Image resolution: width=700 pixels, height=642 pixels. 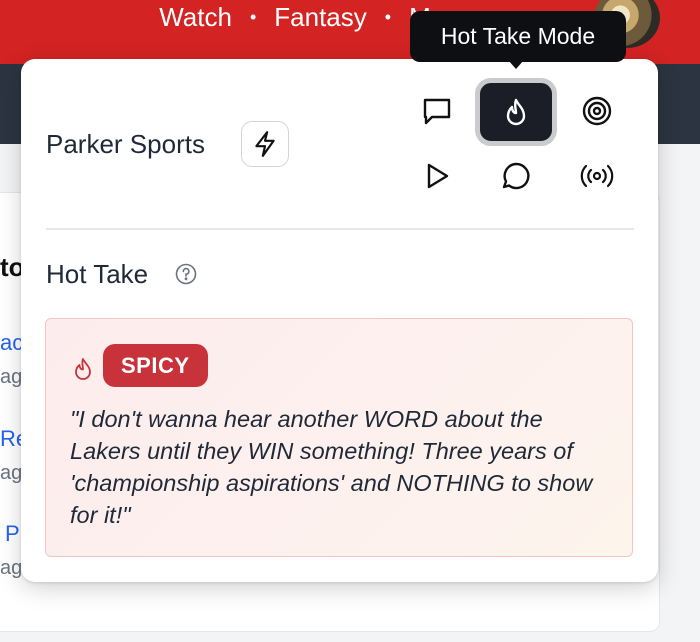 I want to click on tooltip: Hot Take Mode, so click(x=518, y=36).